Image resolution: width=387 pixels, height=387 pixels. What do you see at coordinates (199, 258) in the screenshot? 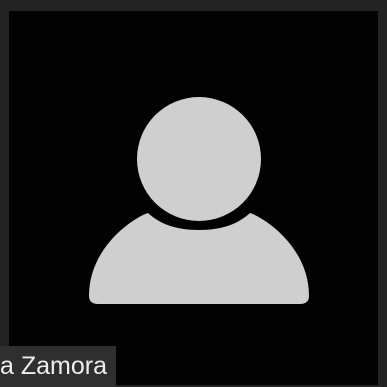
I see `avatar-shoulders` at bounding box center [199, 258].